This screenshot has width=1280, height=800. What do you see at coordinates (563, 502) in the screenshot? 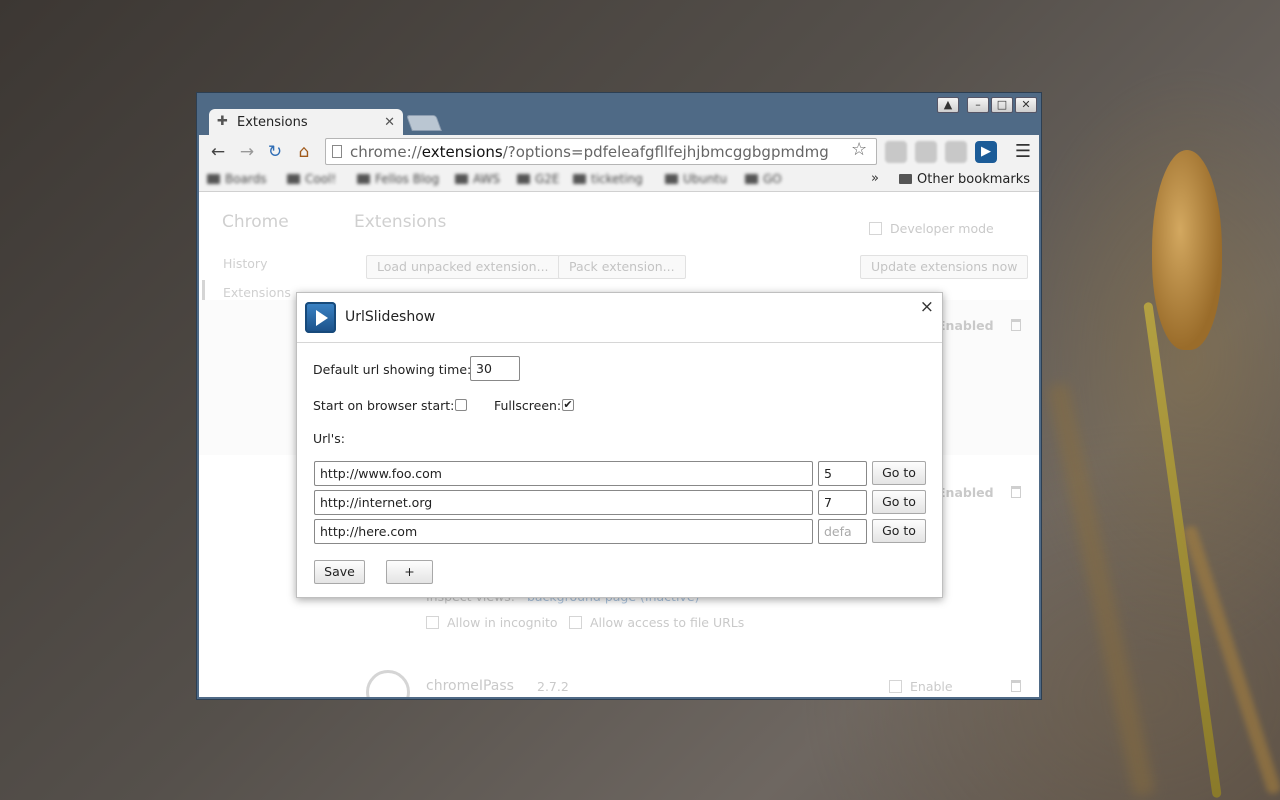
I see `url-input: http://internet.org` at bounding box center [563, 502].